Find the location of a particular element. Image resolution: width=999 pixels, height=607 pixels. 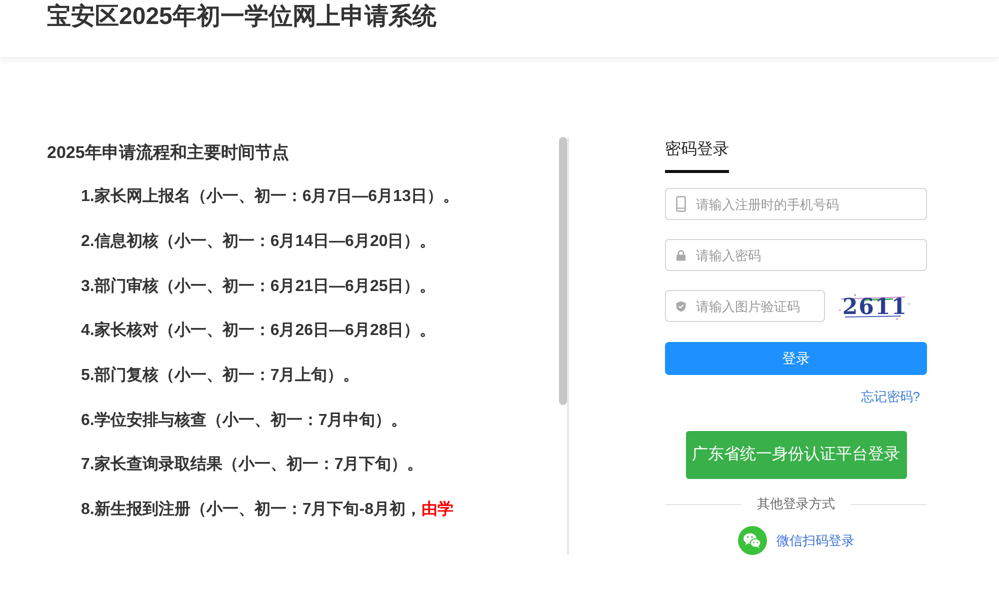

schedule-heading: 2025年申请流程和主要时间节点 is located at coordinates (168, 153).